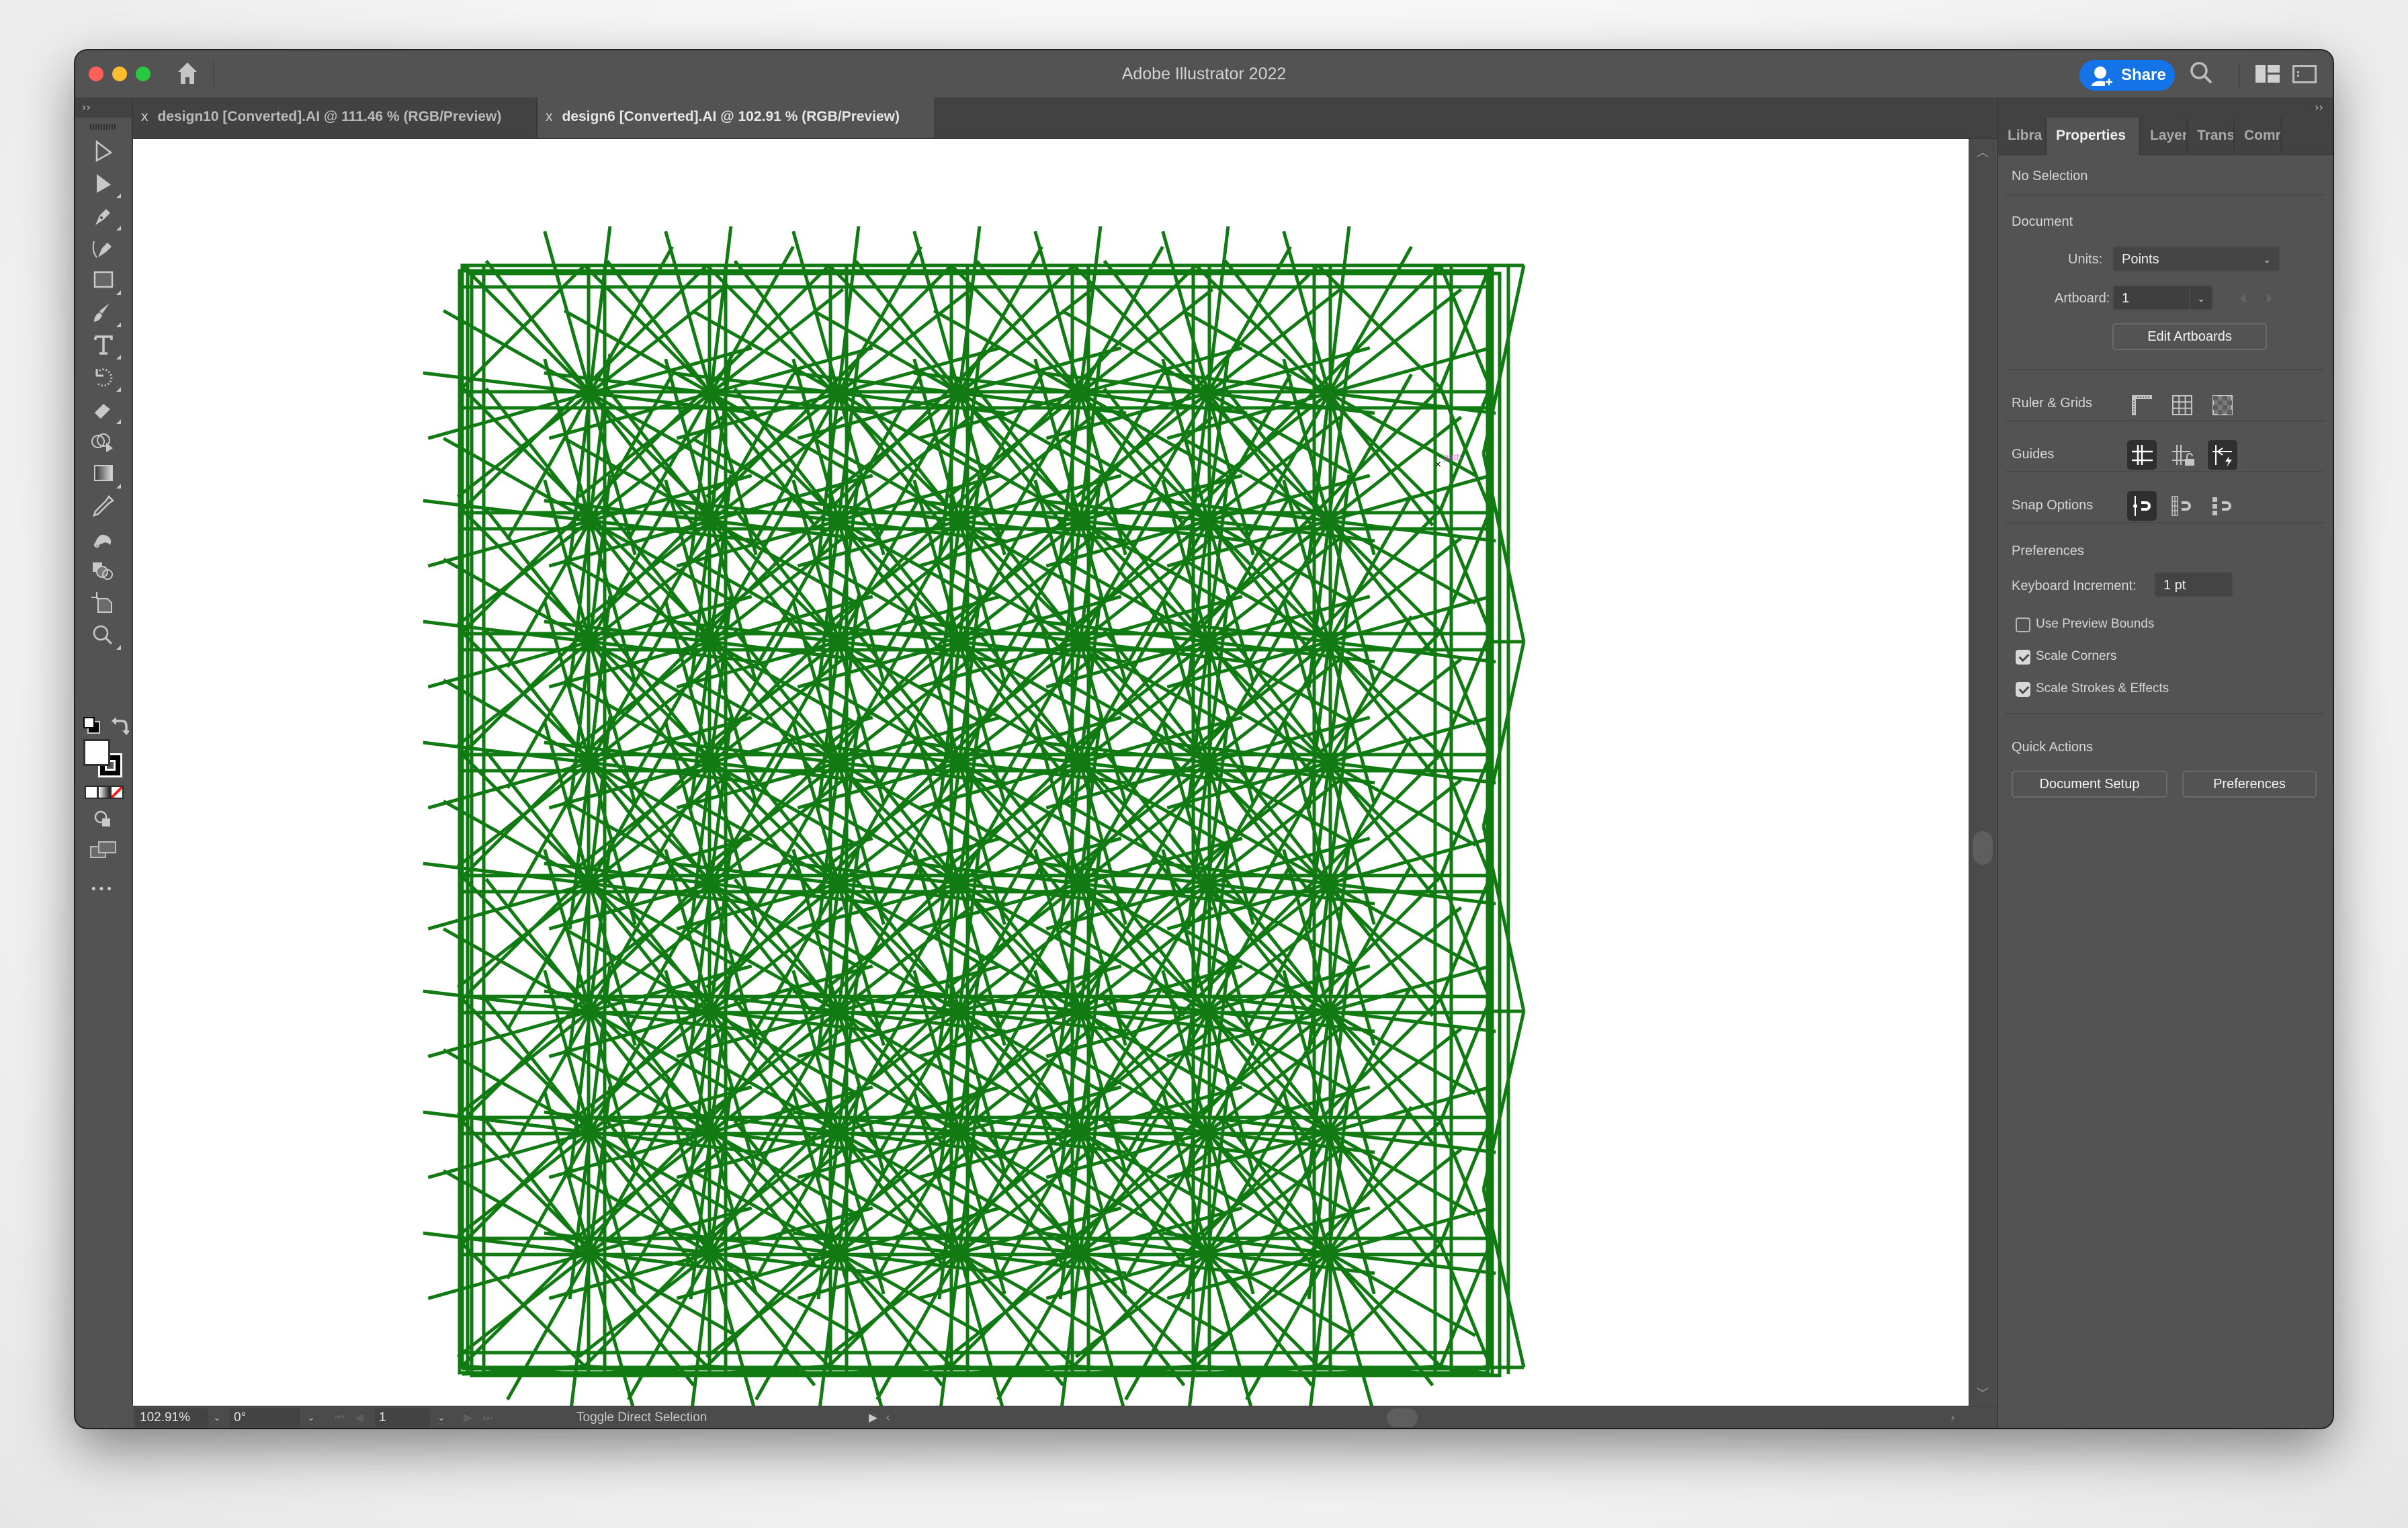 The height and width of the screenshot is (1528, 2408). Describe the element at coordinates (468, 1417) in the screenshot. I see `next-artboard-icon: ▶` at that location.